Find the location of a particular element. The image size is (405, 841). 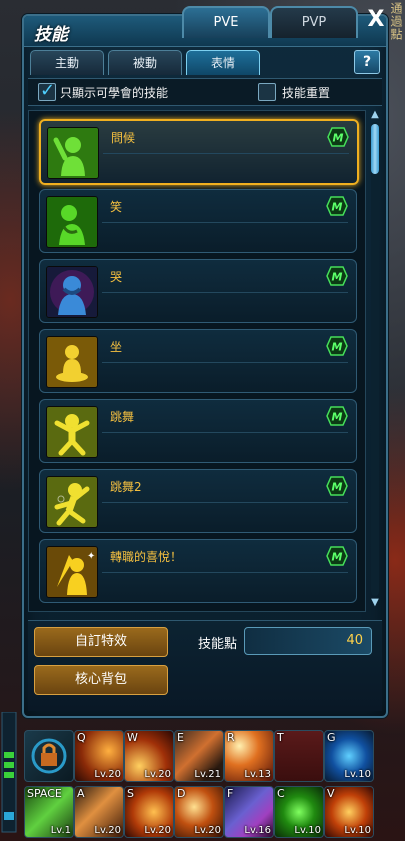

list-item-skill: 坐 M is located at coordinates (198, 361).